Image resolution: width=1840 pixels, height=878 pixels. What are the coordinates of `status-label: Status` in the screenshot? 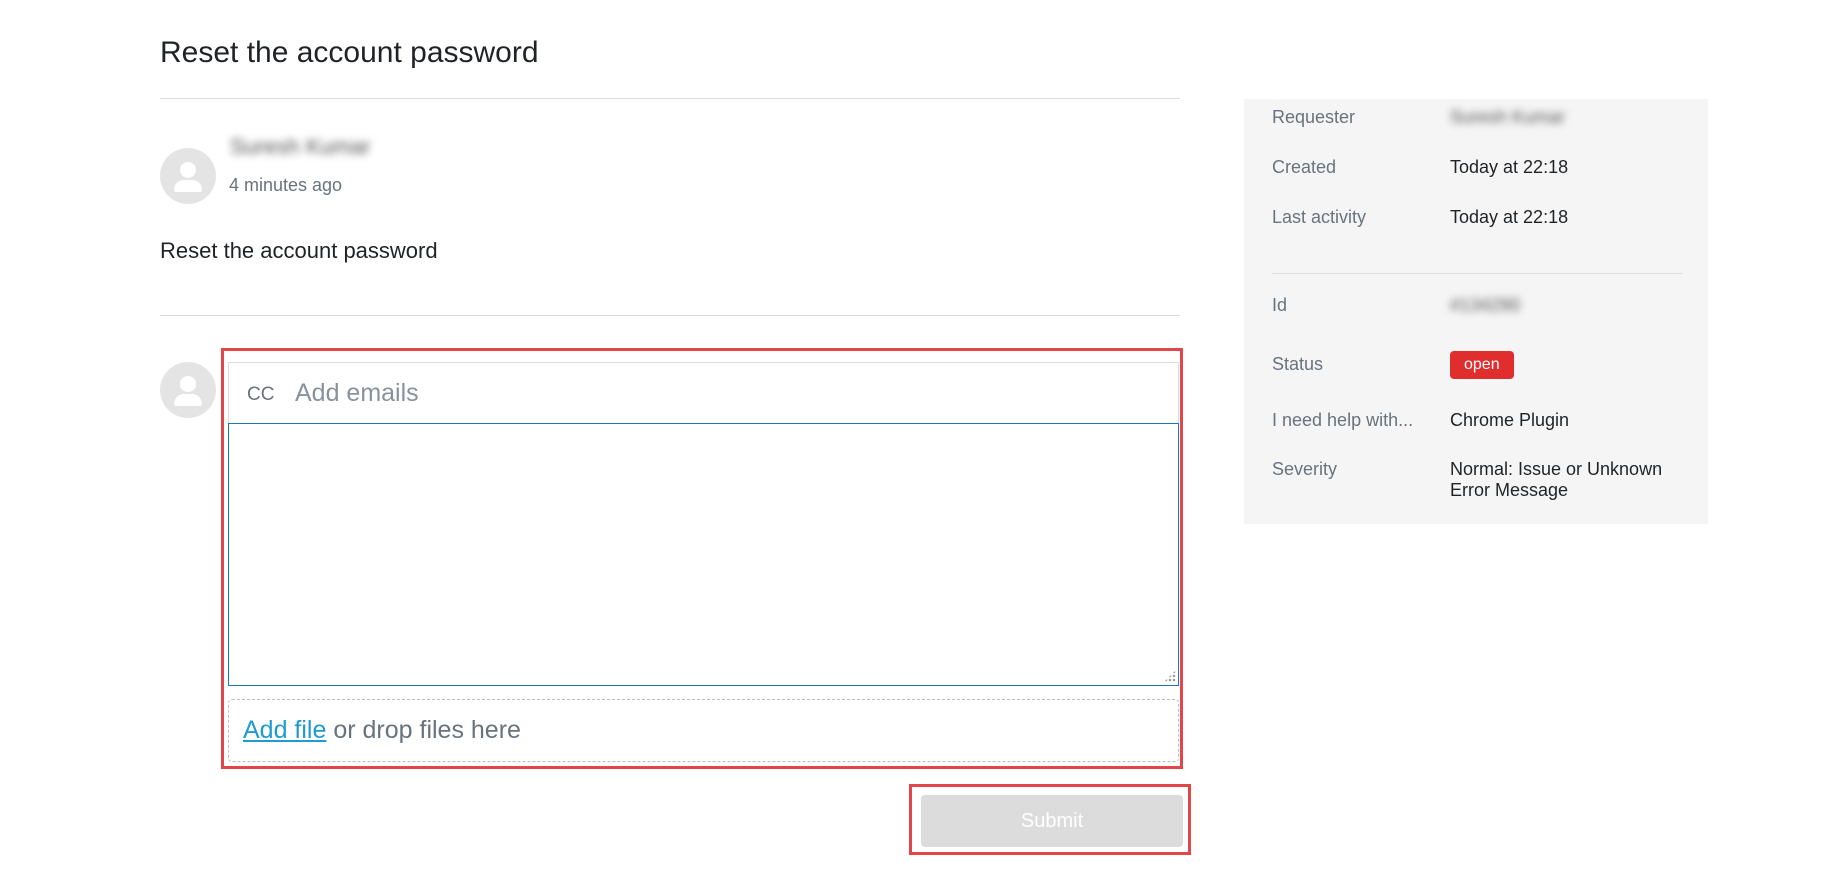 It's located at (1298, 364).